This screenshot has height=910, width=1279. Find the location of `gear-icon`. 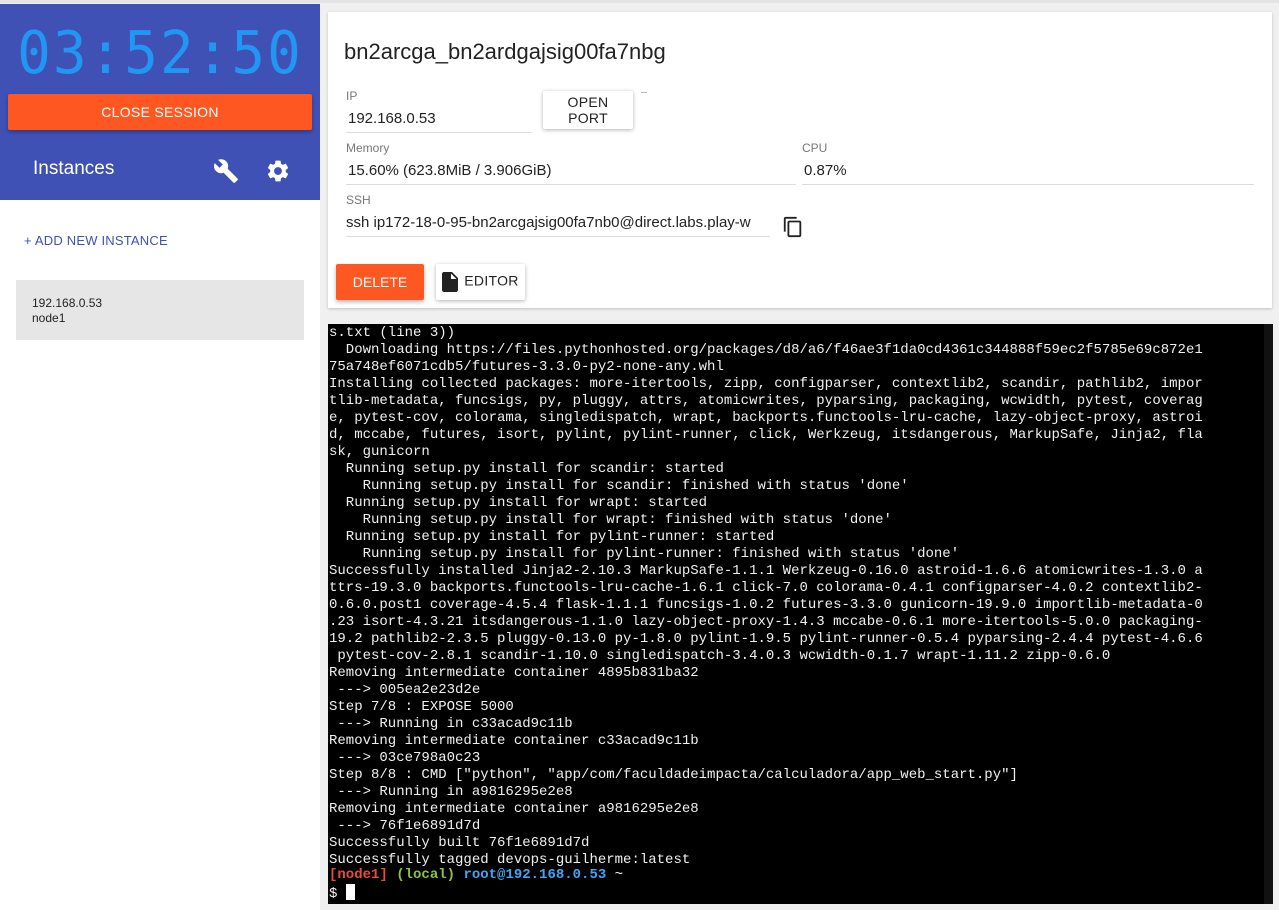

gear-icon is located at coordinates (278, 171).